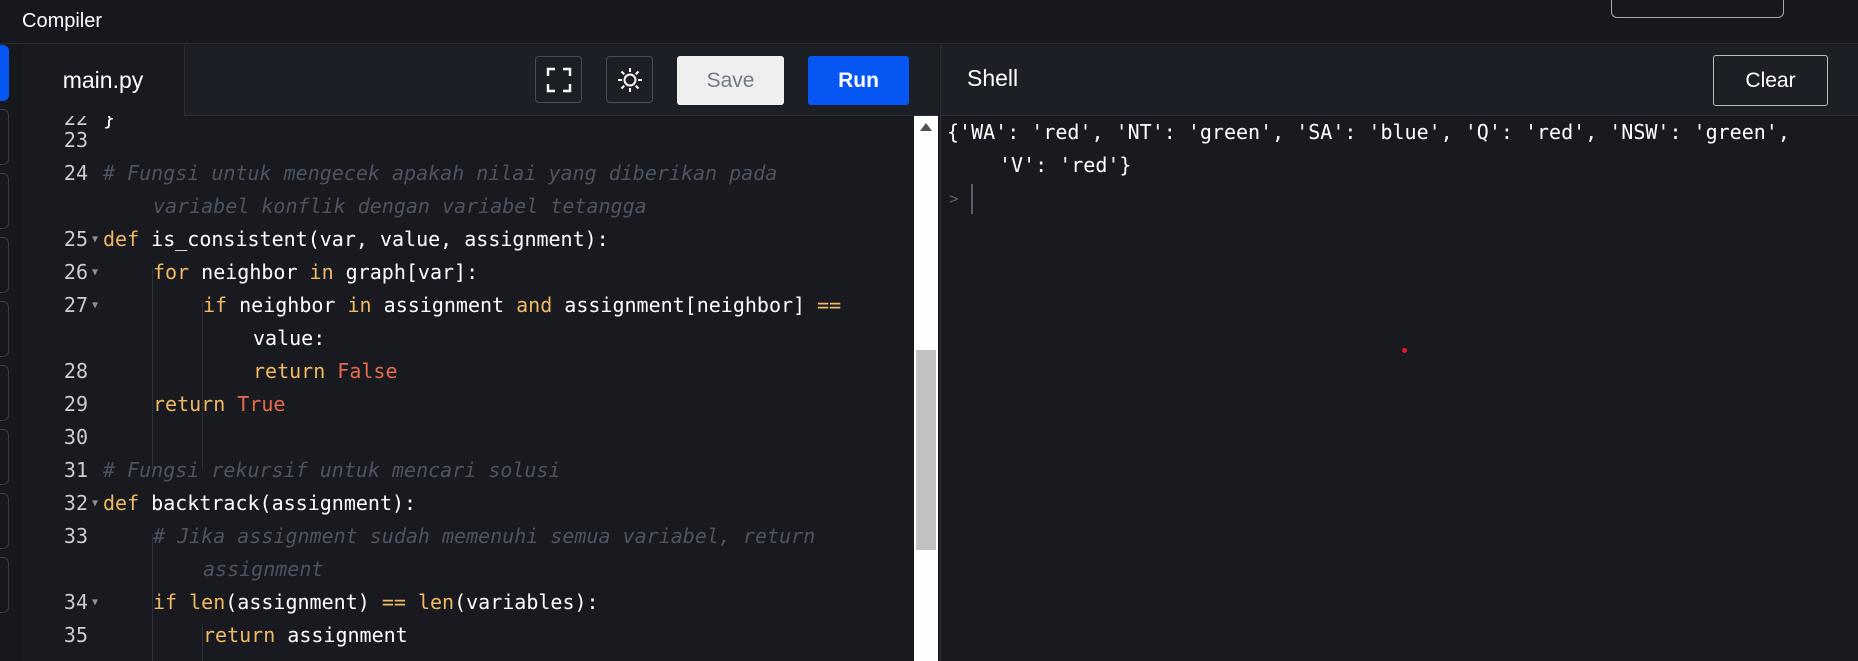 Image resolution: width=1858 pixels, height=661 pixels. What do you see at coordinates (75, 140) in the screenshot?
I see `line-number: 23` at bounding box center [75, 140].